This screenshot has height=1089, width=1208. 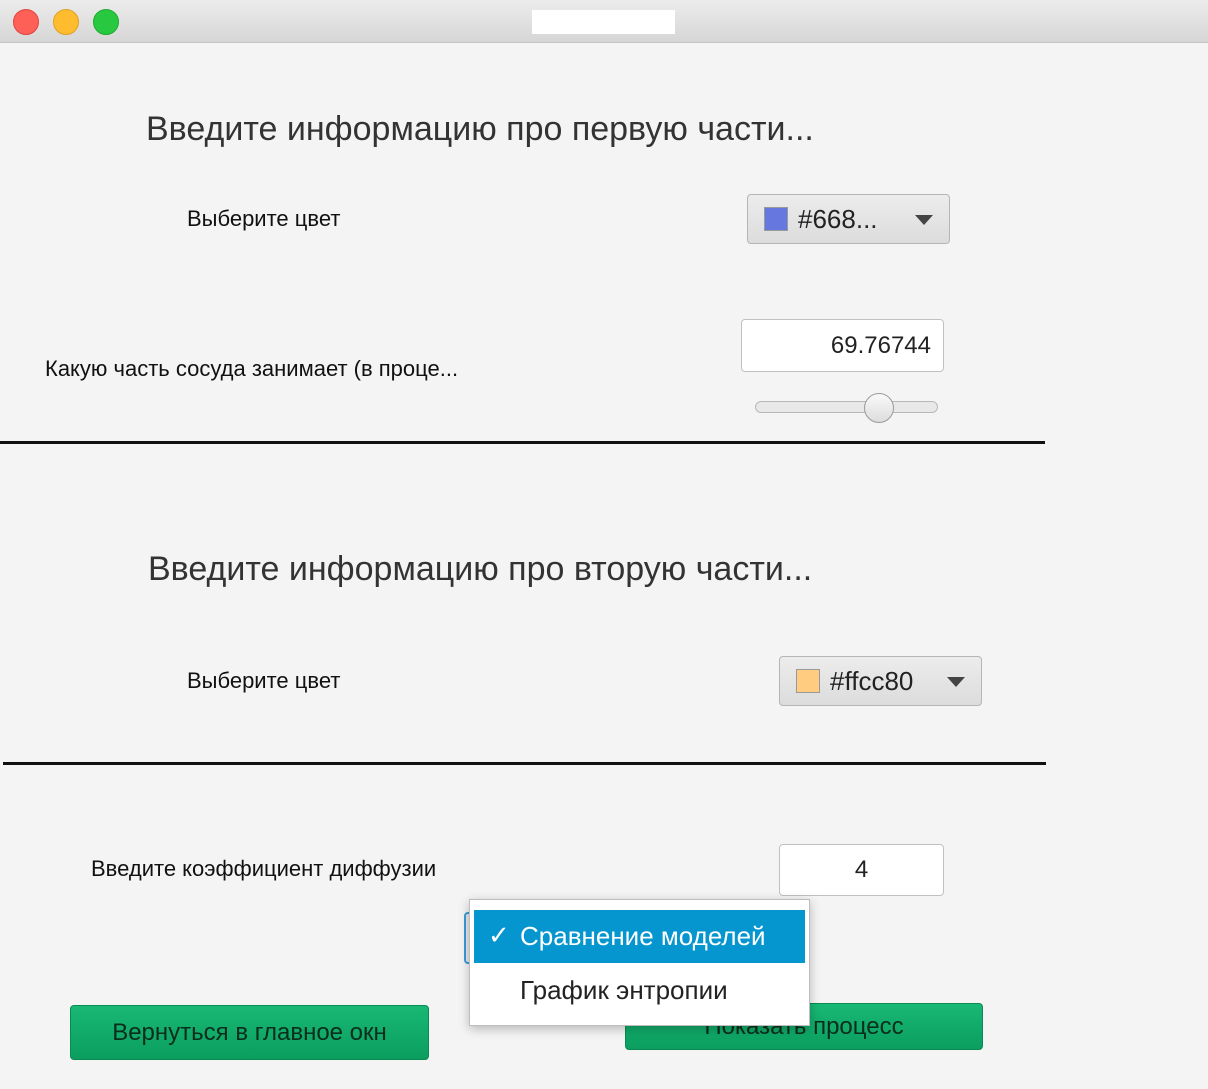 I want to click on mode-option-label: Сравнение моделей, so click(x=643, y=936).